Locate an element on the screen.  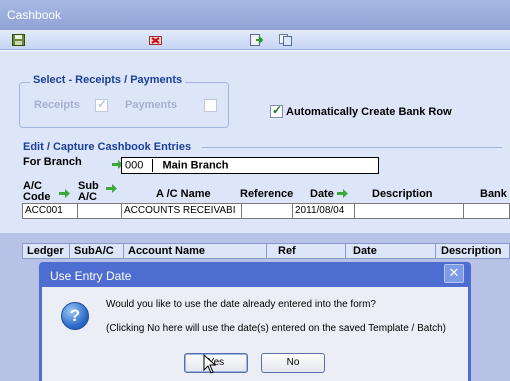
sub-ac-input is located at coordinates (99, 211).